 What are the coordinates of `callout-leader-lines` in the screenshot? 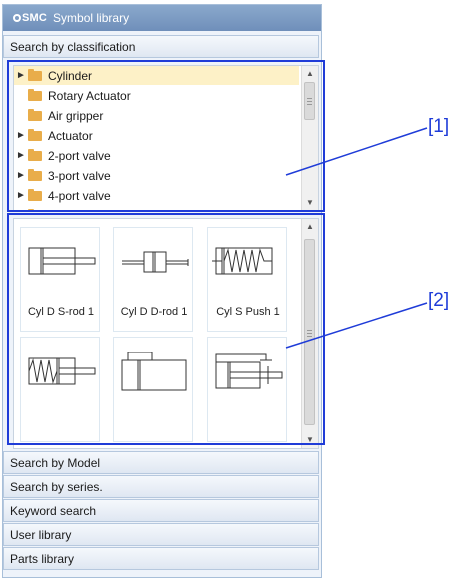 It's located at (356, 238).